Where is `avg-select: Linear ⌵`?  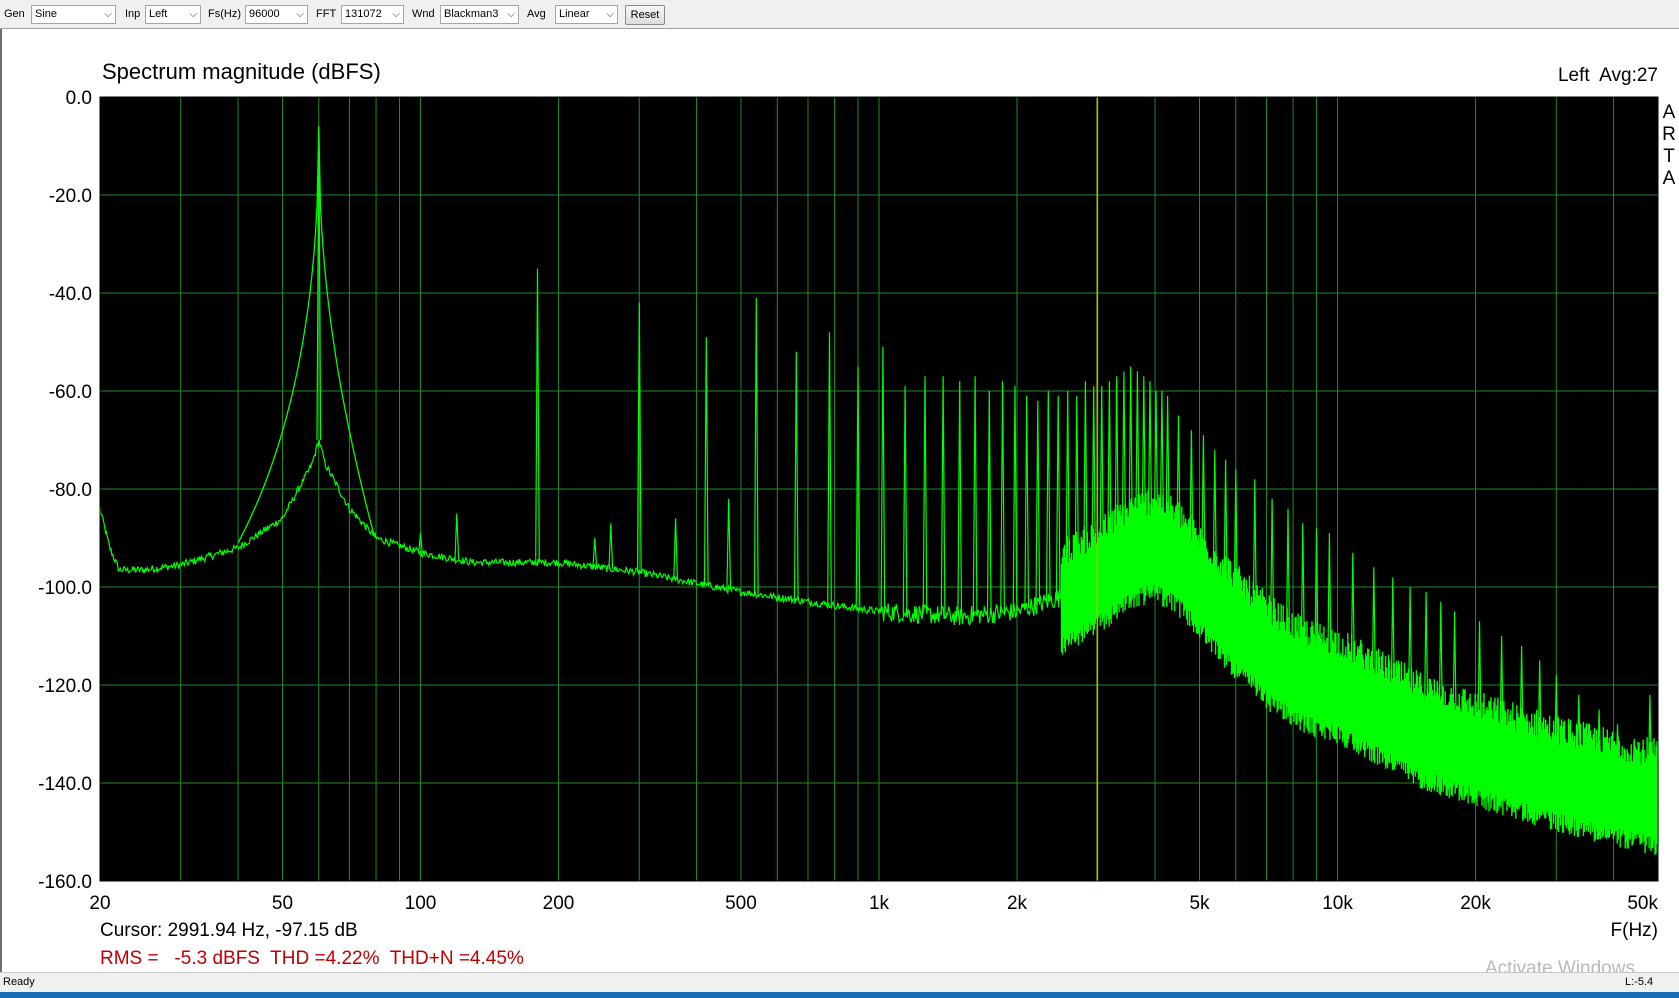
avg-select: Linear ⌵ is located at coordinates (586, 14).